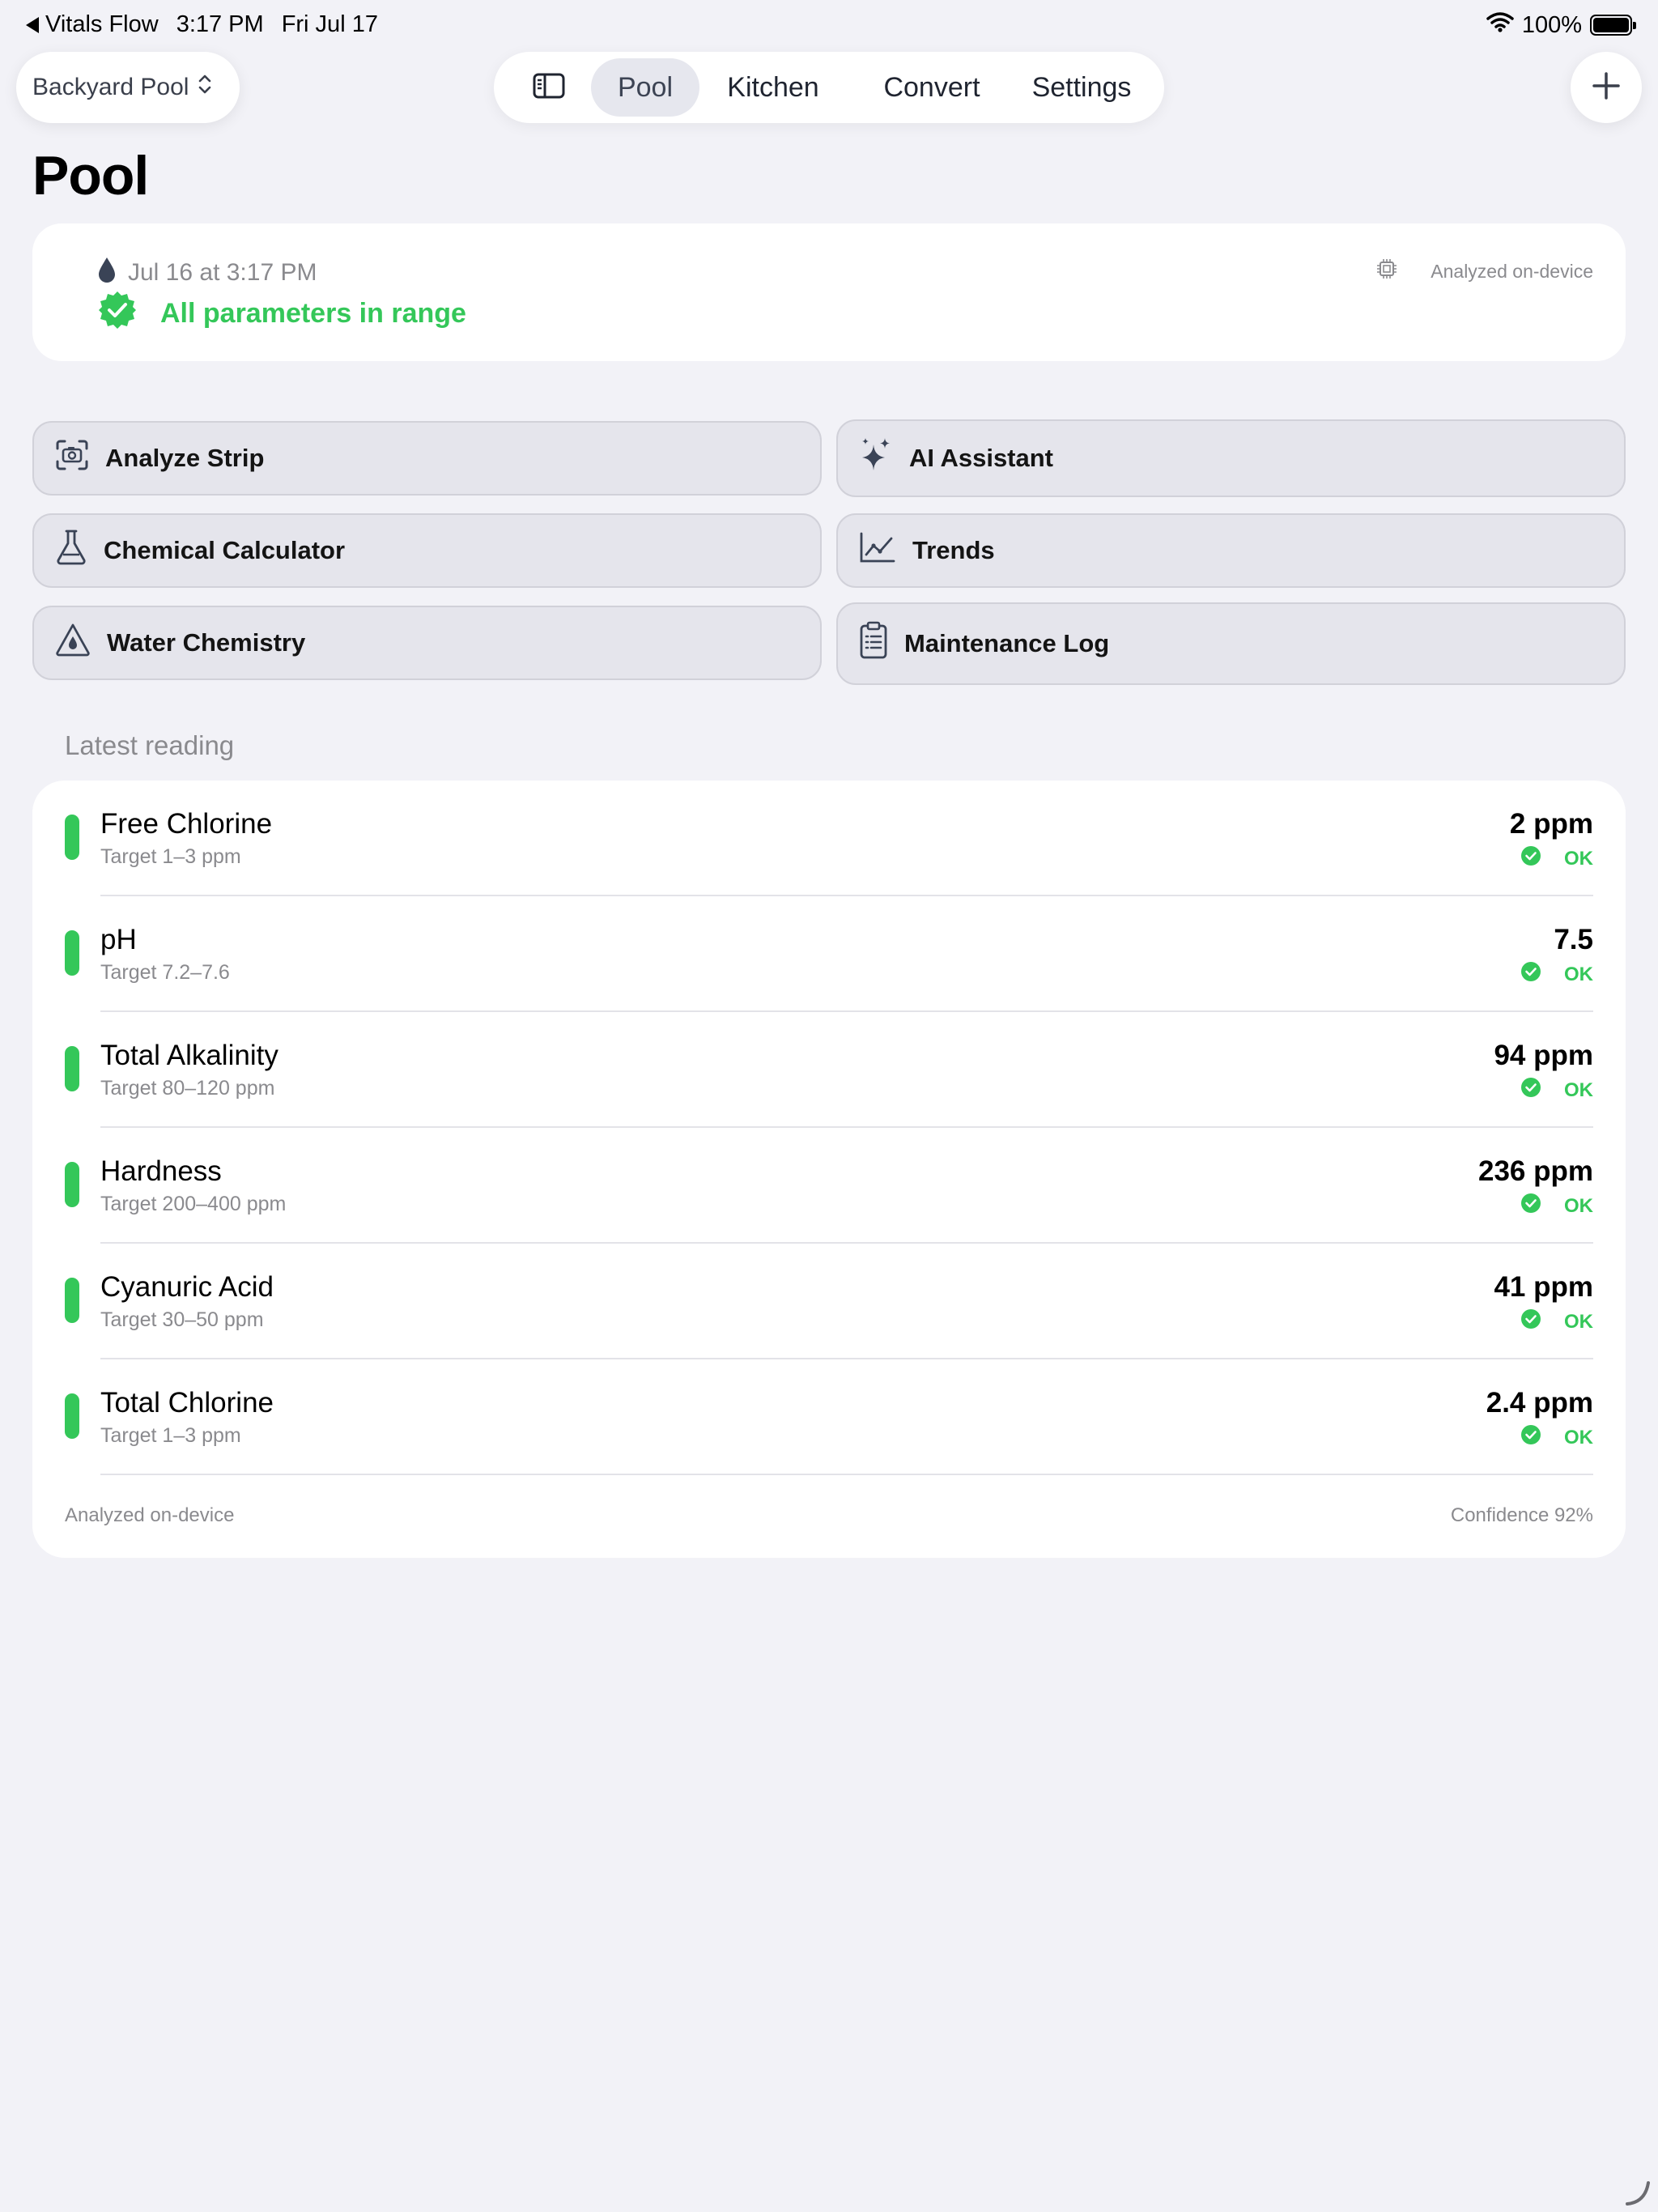 The height and width of the screenshot is (2212, 1658). Describe the element at coordinates (117, 314) in the screenshot. I see `checkmark-seal-icon` at that location.